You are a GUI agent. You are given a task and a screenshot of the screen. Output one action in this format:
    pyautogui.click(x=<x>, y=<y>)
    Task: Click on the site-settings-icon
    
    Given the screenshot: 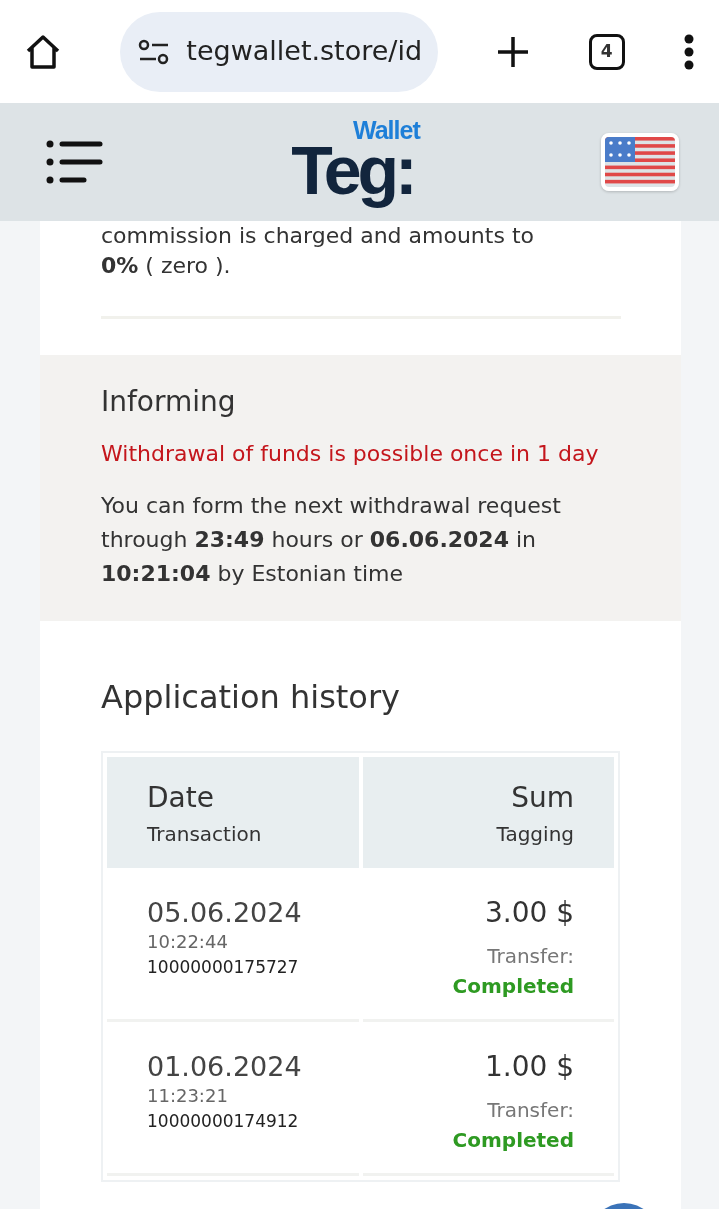 What is the action you would take?
    pyautogui.click(x=154, y=51)
    